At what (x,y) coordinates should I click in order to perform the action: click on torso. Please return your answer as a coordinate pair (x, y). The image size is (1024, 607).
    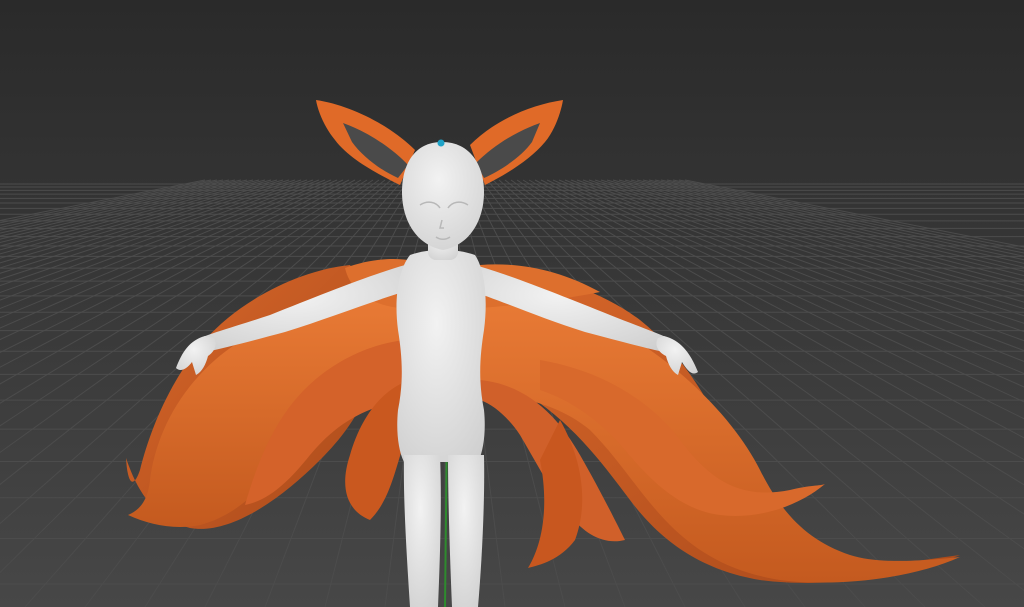
    Looking at the image, I should click on (441, 355).